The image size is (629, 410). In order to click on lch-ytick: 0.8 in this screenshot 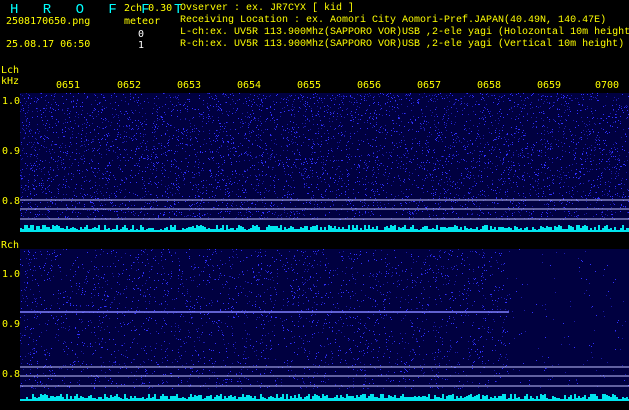, I will do `click(11, 201)`.